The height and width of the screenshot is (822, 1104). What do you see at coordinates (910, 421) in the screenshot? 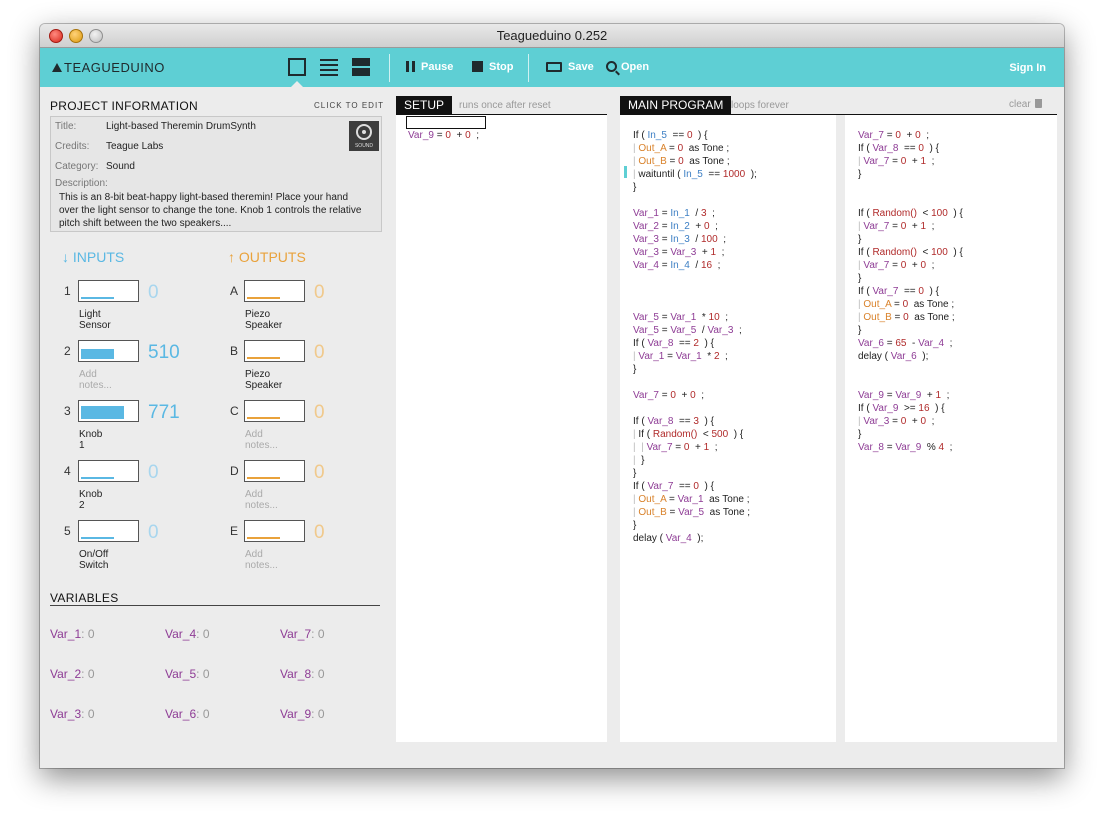
I see `code-line: | Var_3 = 0 + 0 ;` at bounding box center [910, 421].